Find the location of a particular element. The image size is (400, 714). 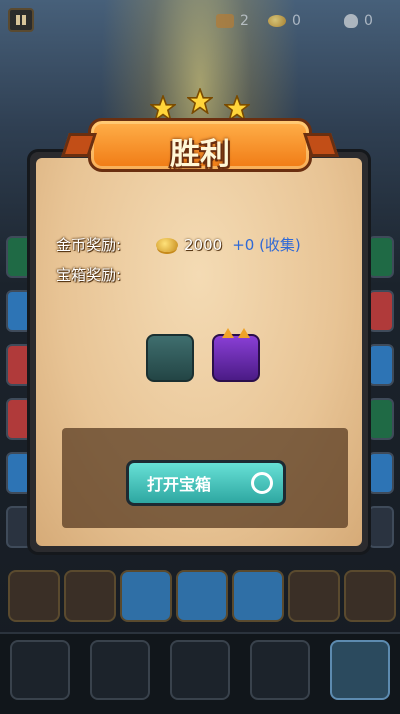

box-counter: 2 is located at coordinates (232, 21).